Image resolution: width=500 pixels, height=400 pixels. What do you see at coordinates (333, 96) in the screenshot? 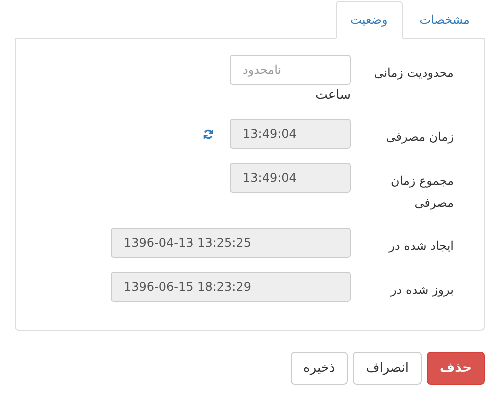
I see `unit-label: ساعت` at bounding box center [333, 96].